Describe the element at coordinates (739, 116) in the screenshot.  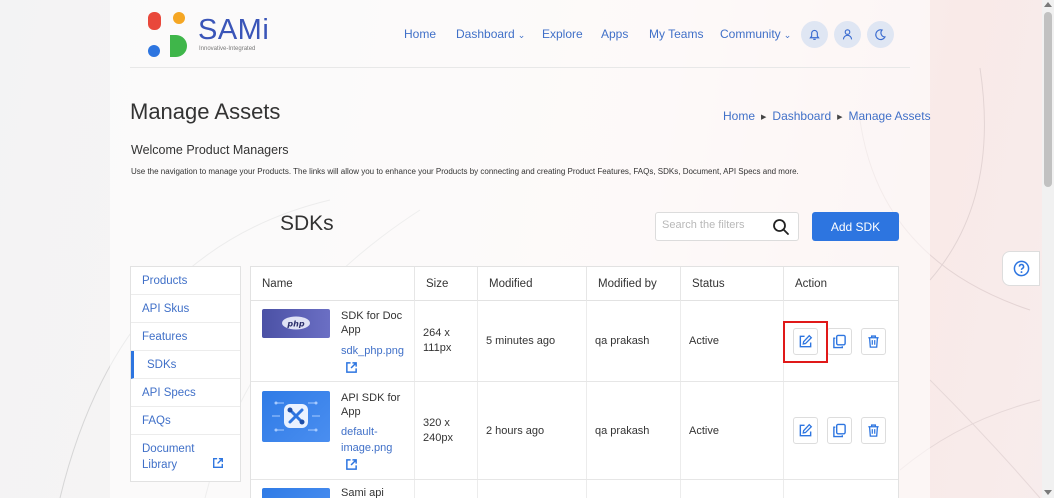
I see `breadcrumb-home: Home` at that location.